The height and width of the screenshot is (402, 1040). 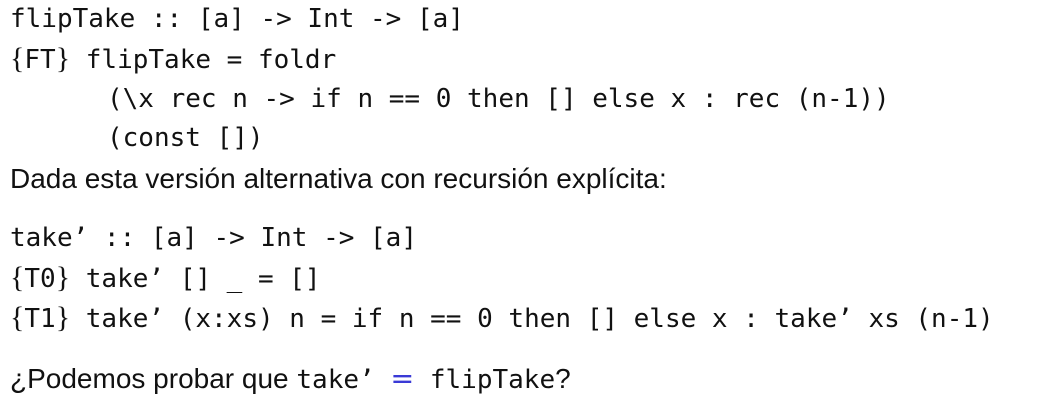 I want to click on t0-equation-line: {T0} take’ [] _ = [], so click(x=165, y=278).